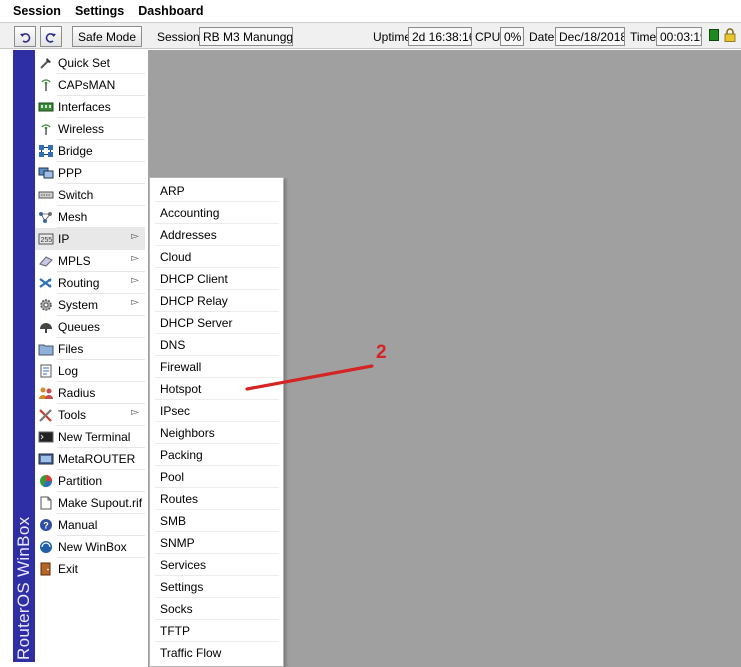 This screenshot has height=667, width=741. What do you see at coordinates (216, 411) in the screenshot?
I see `submenu-item-ipsec: IPsec` at bounding box center [216, 411].